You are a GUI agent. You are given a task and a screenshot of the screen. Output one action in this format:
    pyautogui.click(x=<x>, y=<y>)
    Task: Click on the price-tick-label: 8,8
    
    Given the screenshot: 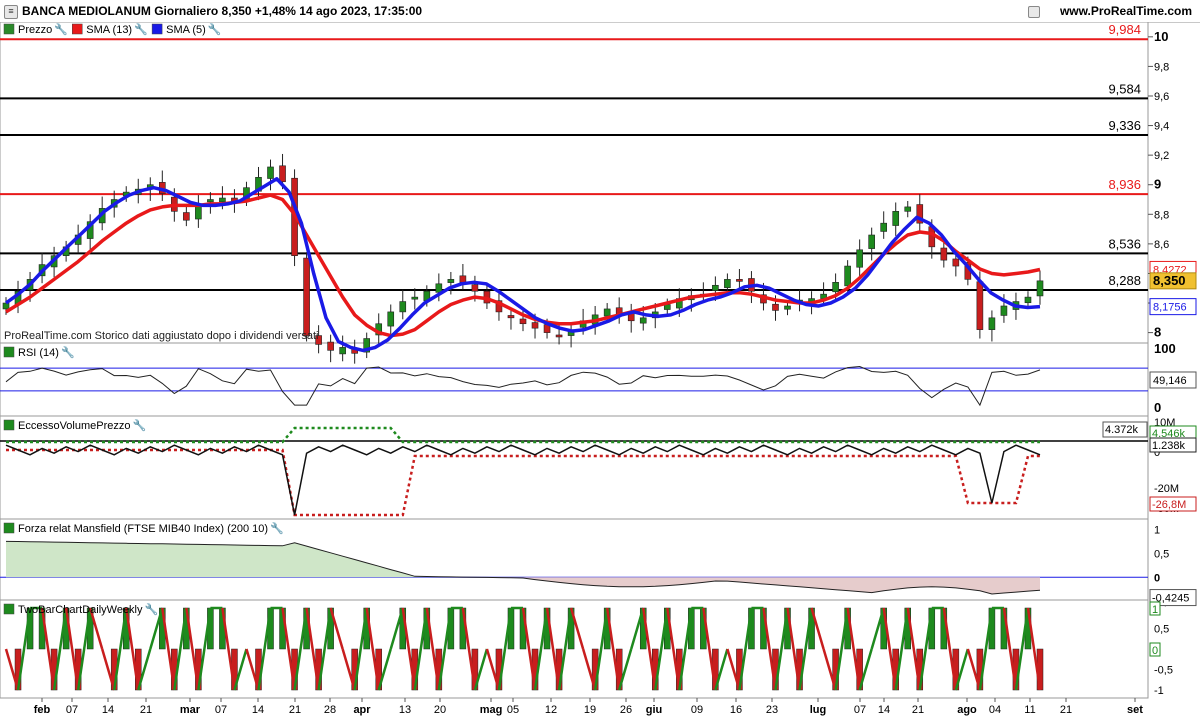 What is the action you would take?
    pyautogui.click(x=1161, y=215)
    